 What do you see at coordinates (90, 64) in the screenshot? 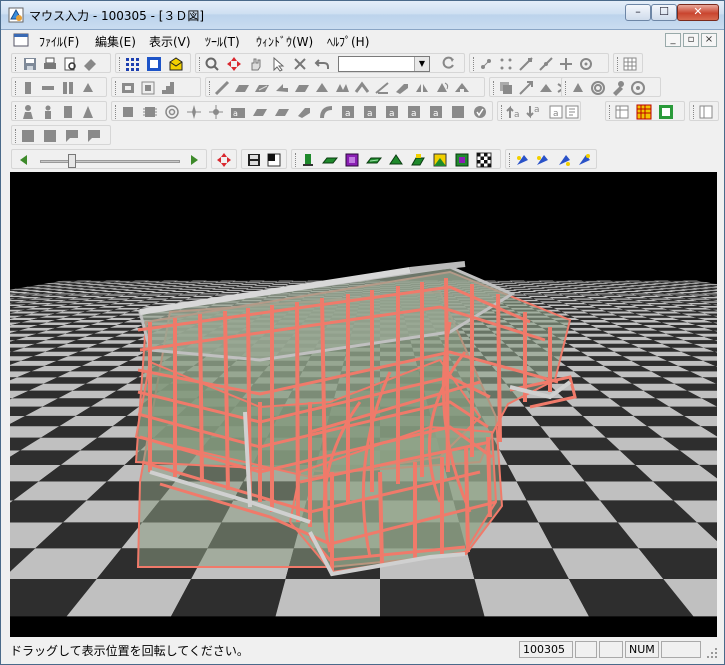
I see `eraser-icon` at bounding box center [90, 64].